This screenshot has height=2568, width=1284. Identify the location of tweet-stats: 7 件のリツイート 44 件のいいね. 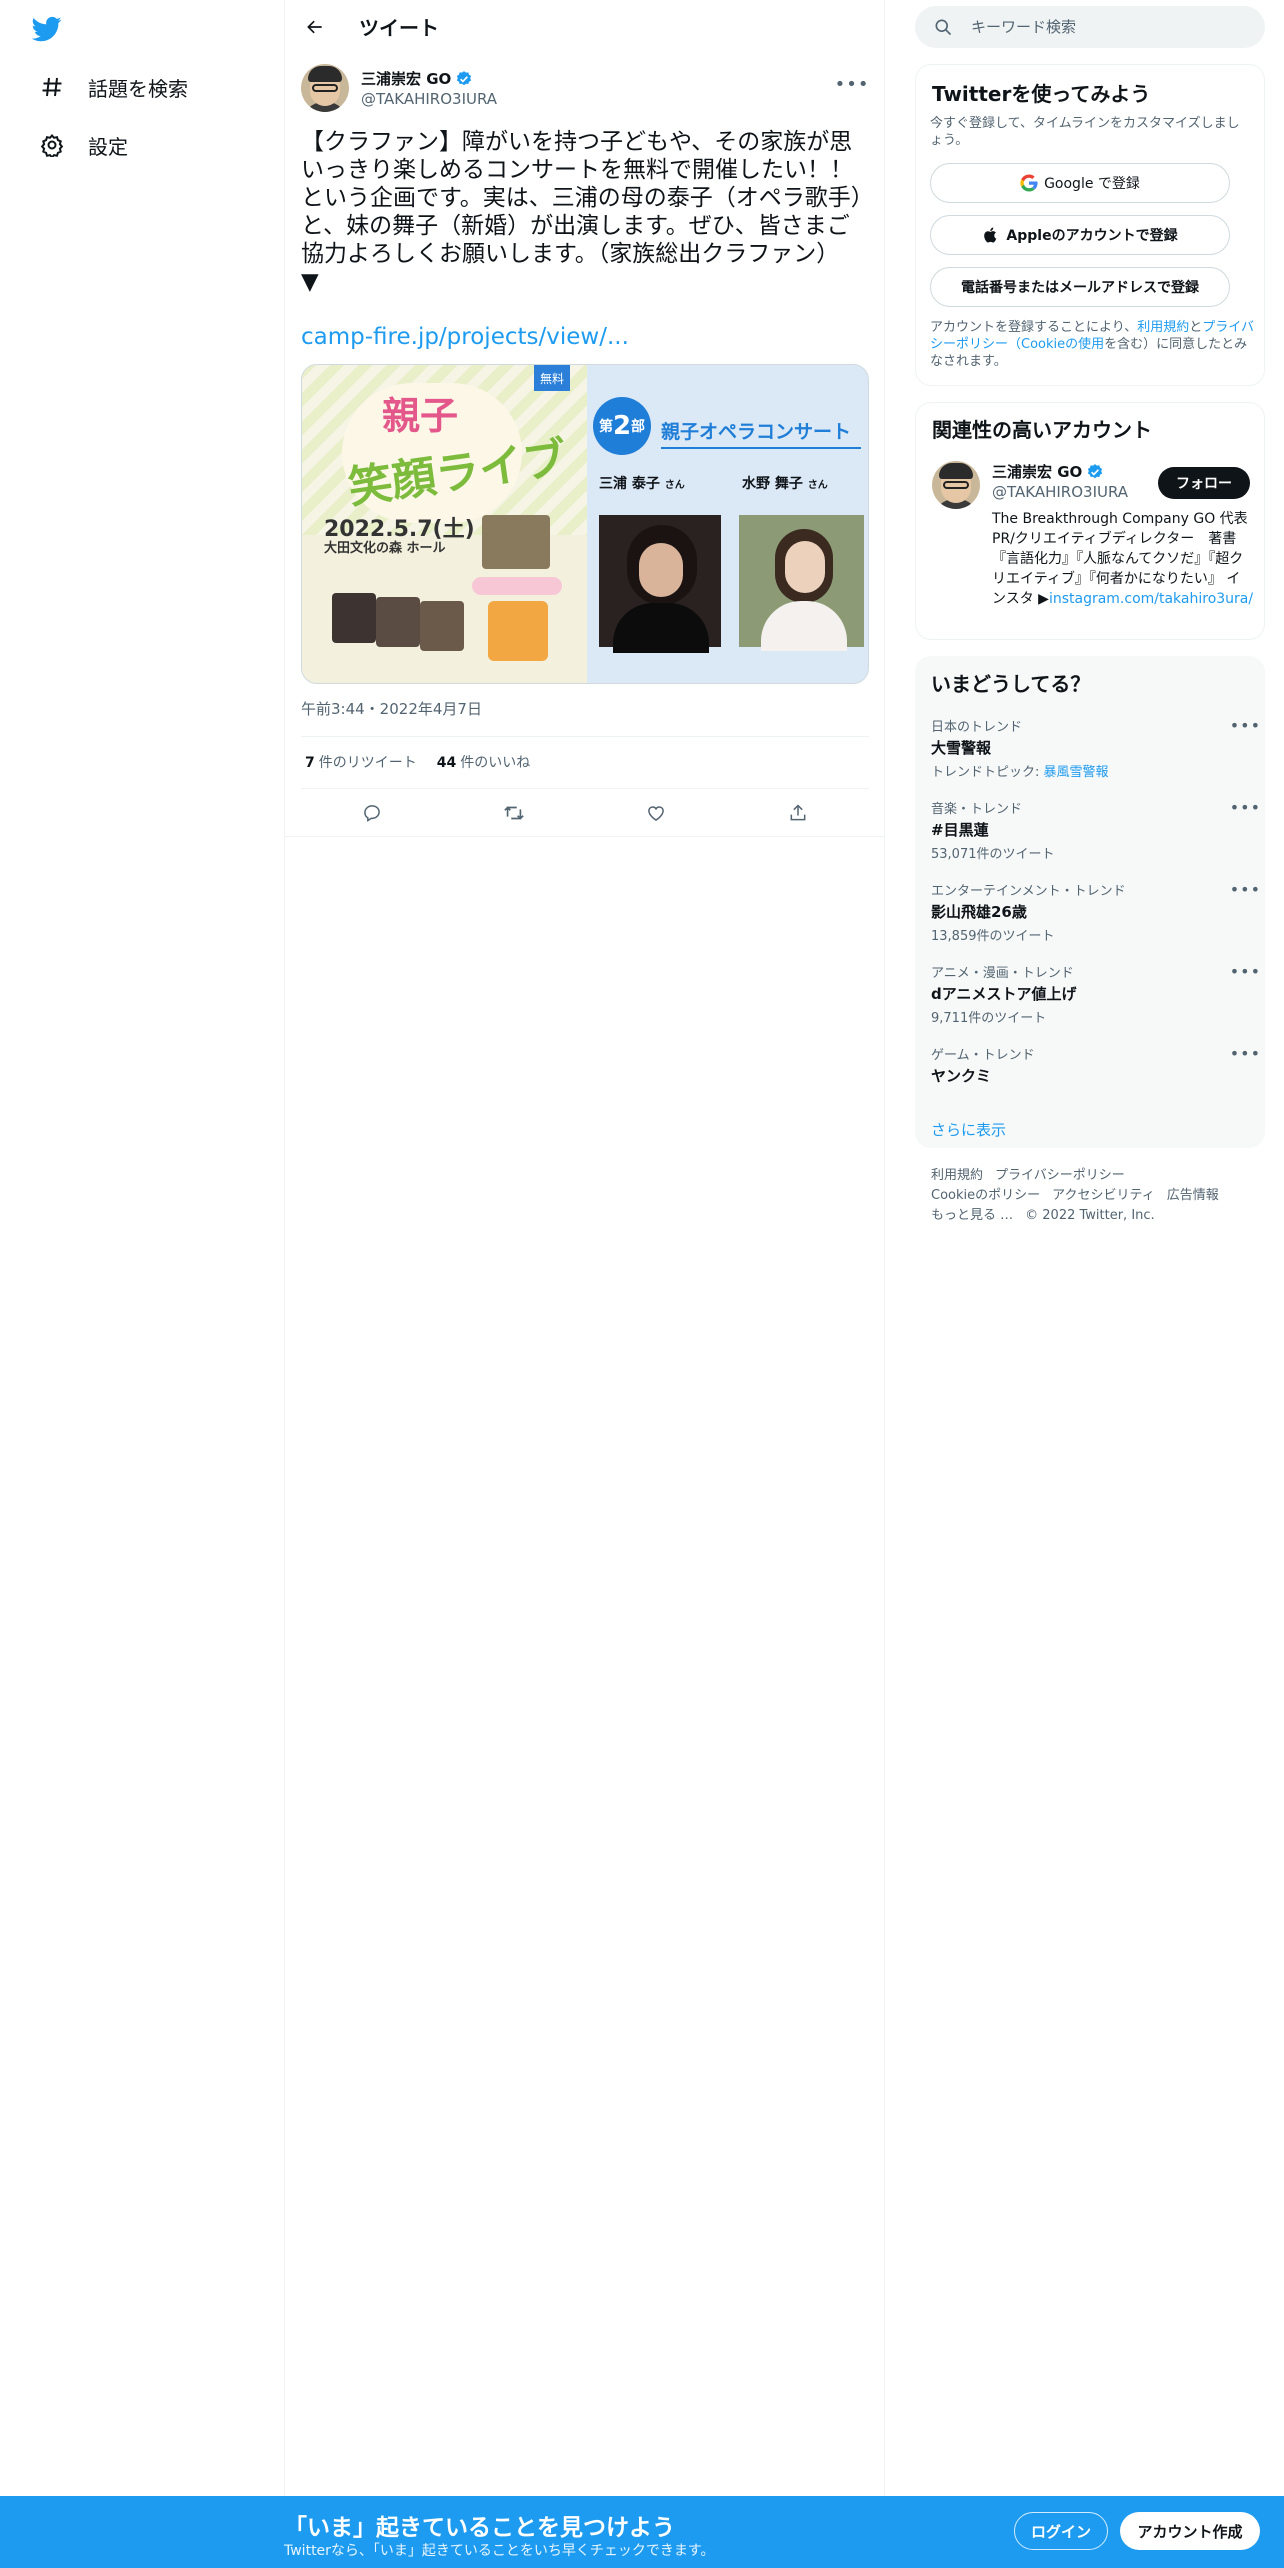
(427, 762).